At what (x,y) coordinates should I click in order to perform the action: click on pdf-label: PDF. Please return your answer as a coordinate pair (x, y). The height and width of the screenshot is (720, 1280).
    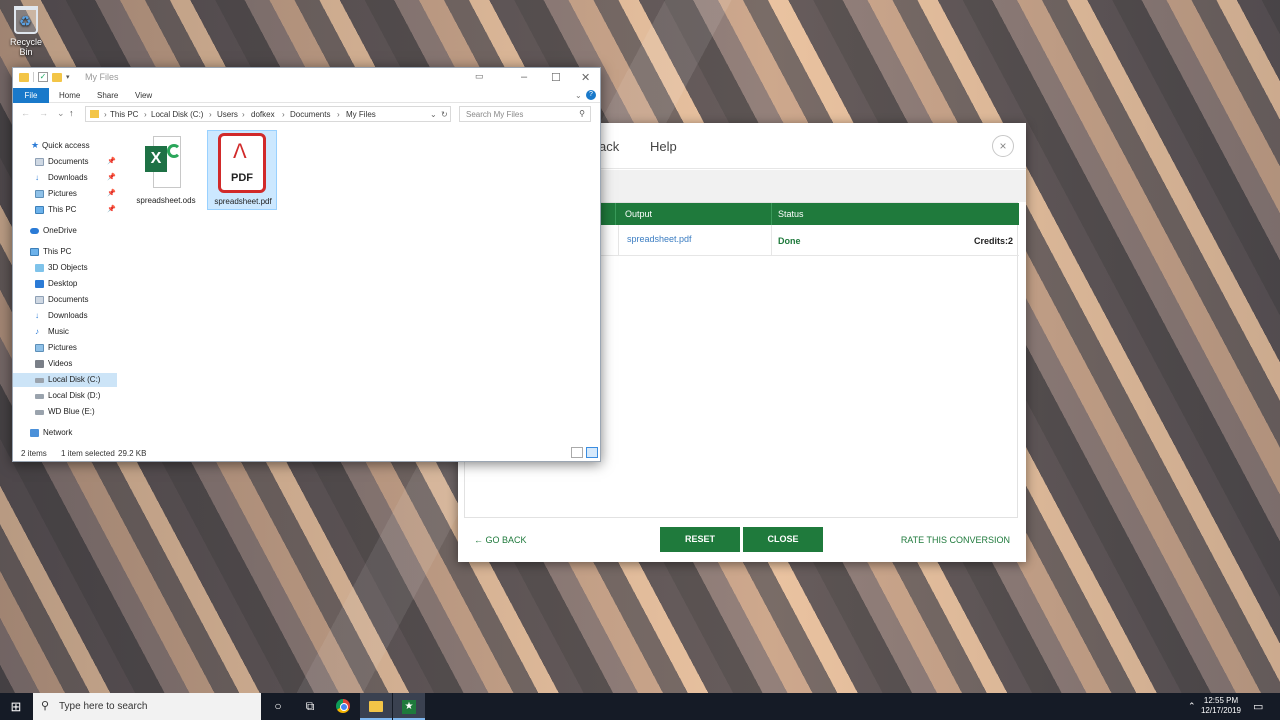
    Looking at the image, I should click on (242, 178).